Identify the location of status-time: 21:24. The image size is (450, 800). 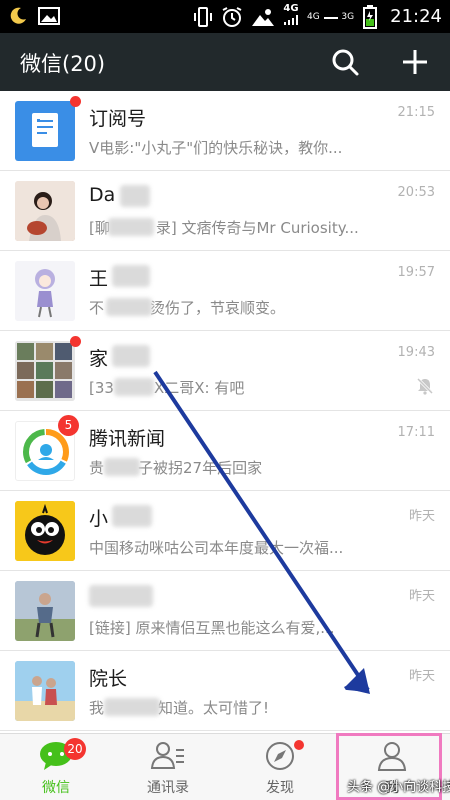
(416, 16).